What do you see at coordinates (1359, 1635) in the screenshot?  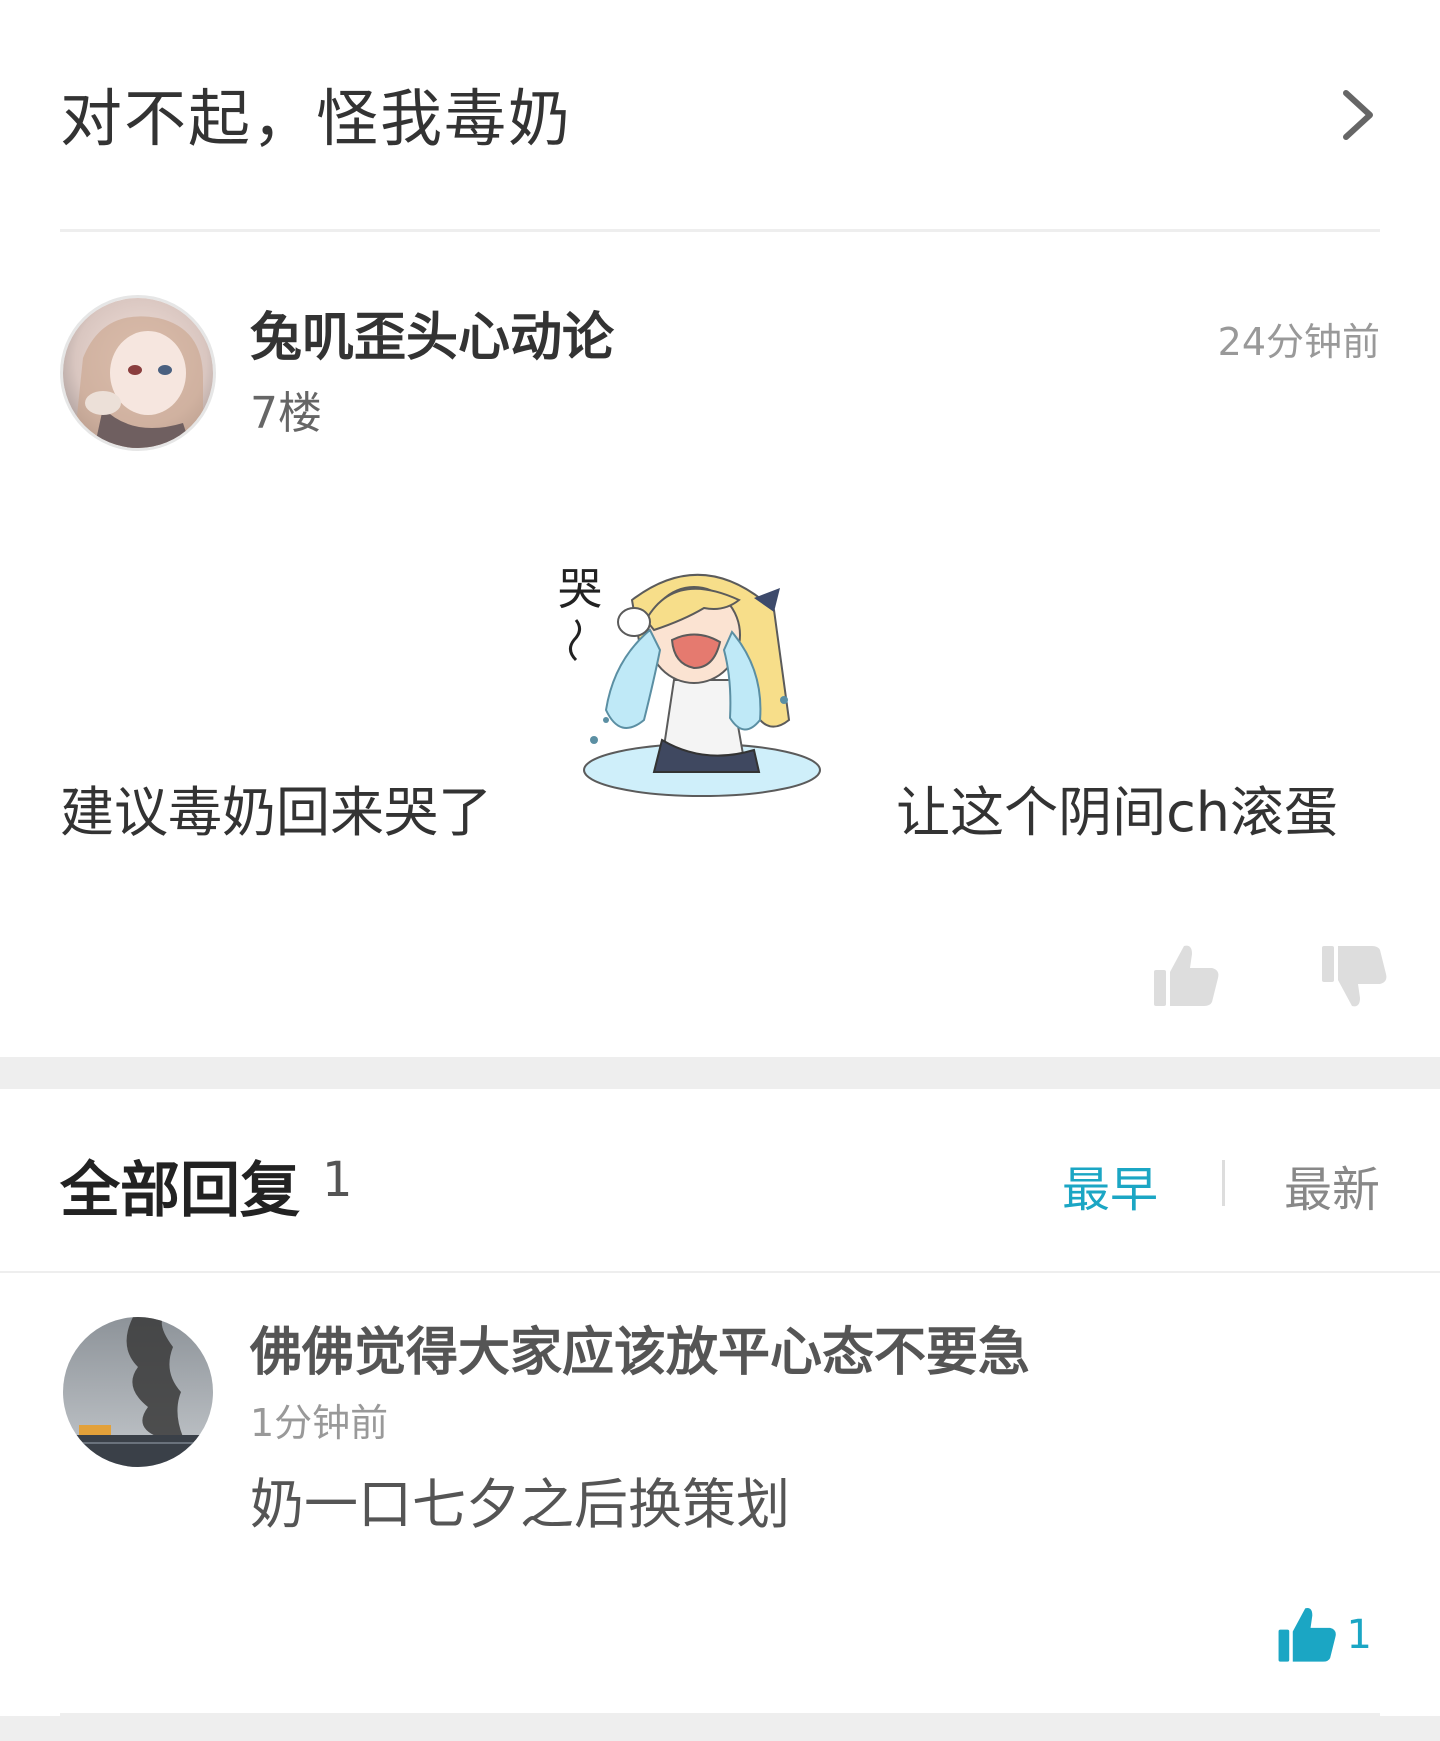 I see `reply-like-count: 1` at bounding box center [1359, 1635].